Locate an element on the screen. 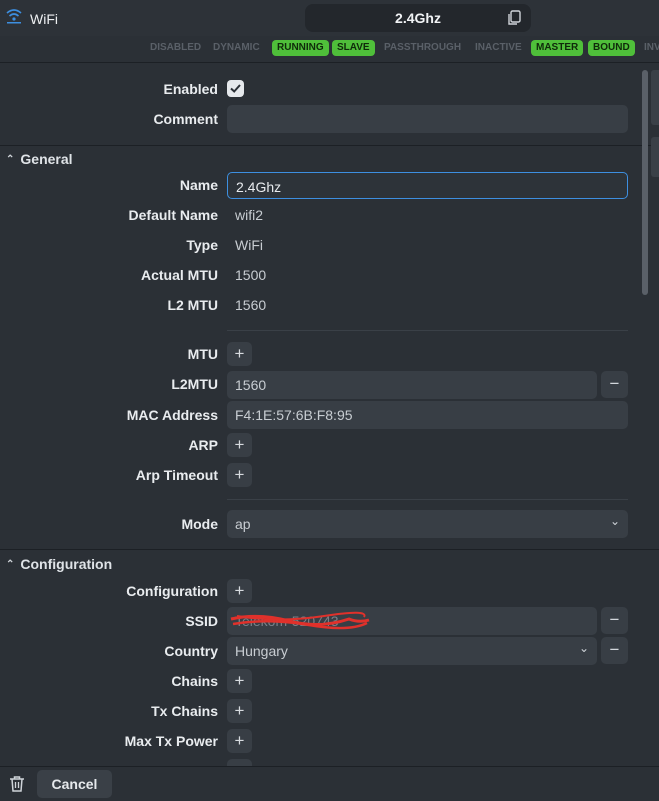 This screenshot has width=659, height=801. configuration-add-button: + is located at coordinates (239, 591).